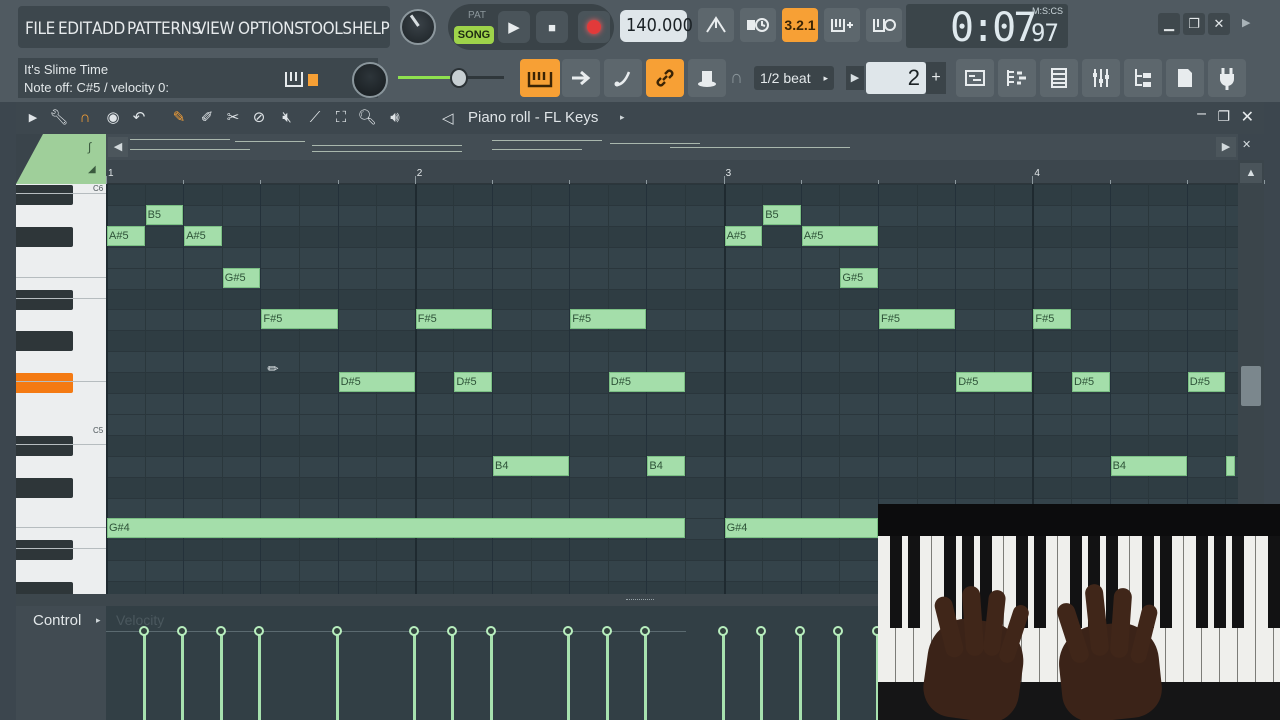  I want to click on menu-help: HELP, so click(371, 29).